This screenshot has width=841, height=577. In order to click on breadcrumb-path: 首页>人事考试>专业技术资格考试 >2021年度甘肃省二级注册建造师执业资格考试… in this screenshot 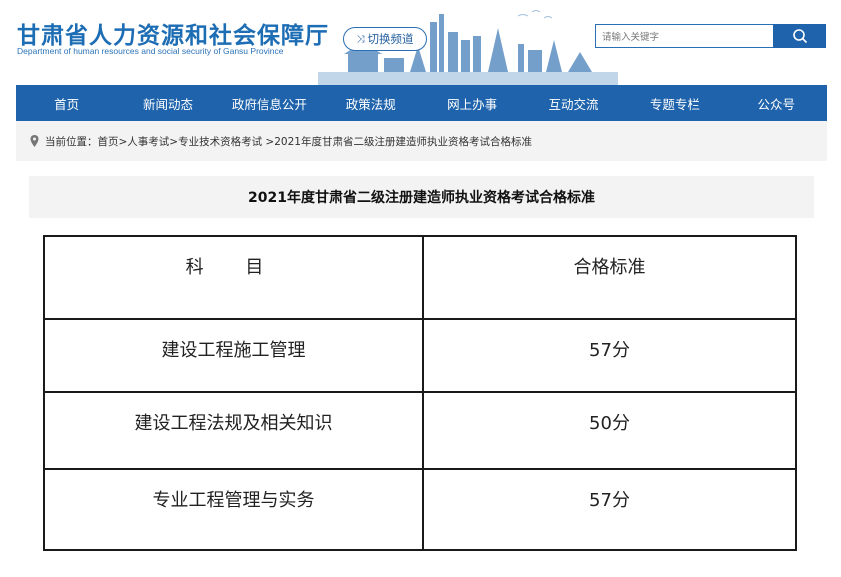, I will do `click(315, 141)`.